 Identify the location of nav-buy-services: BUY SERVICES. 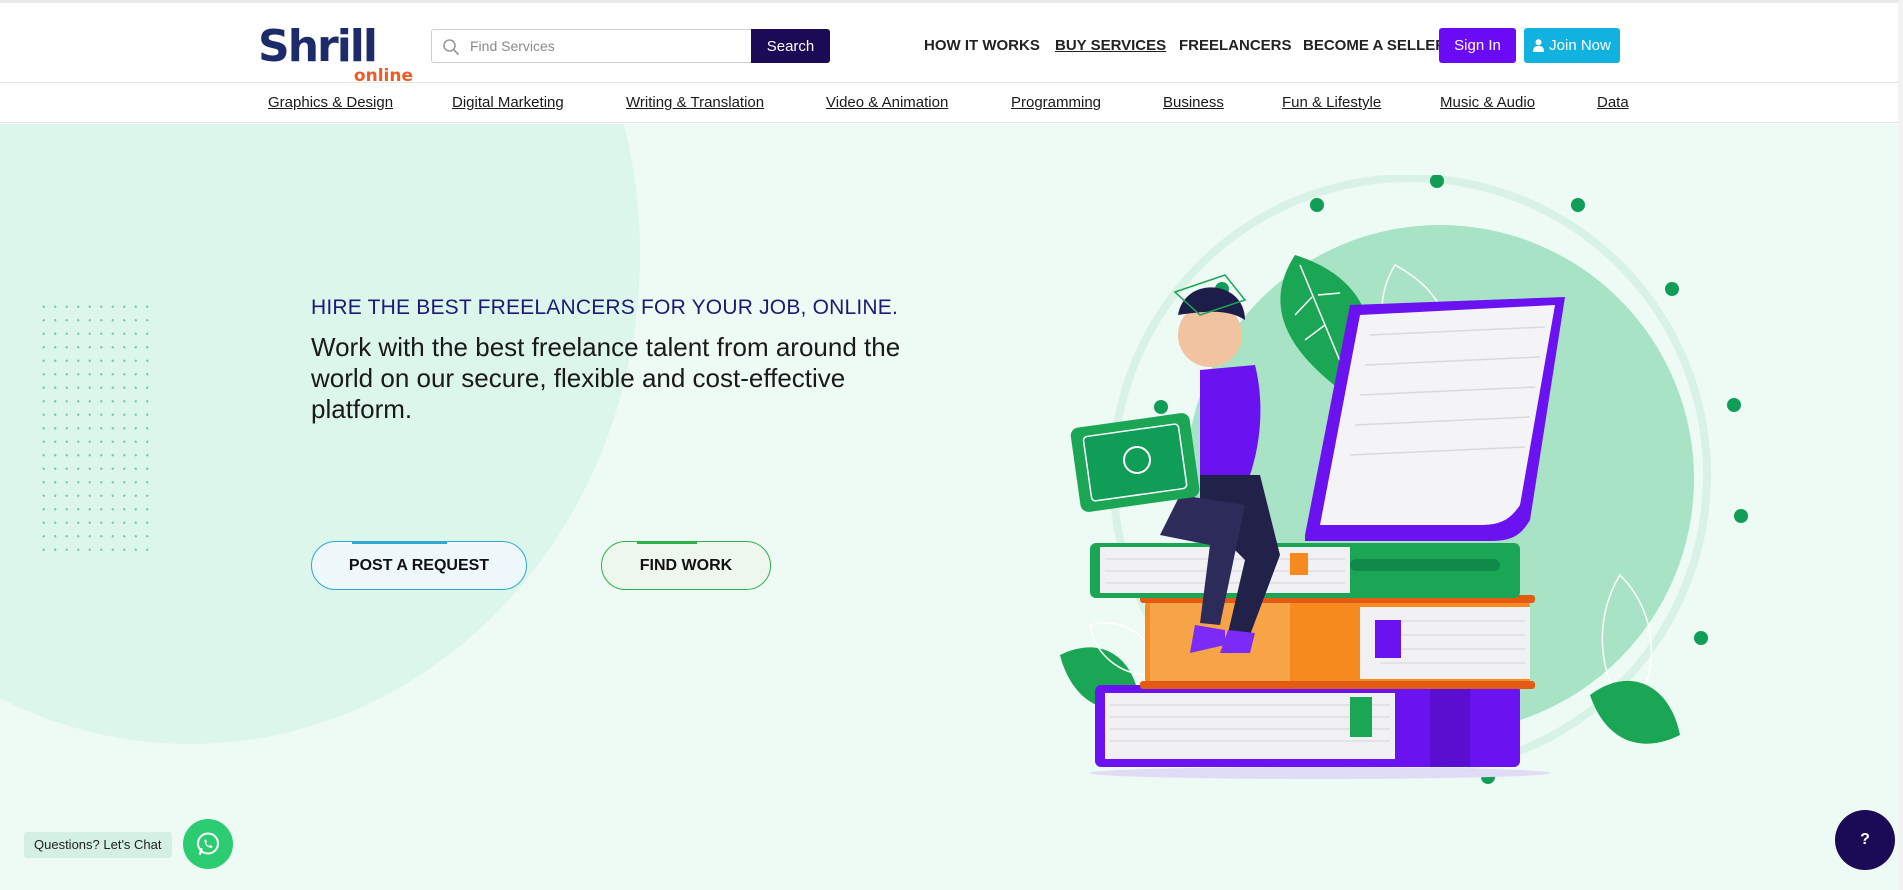
(1110, 45).